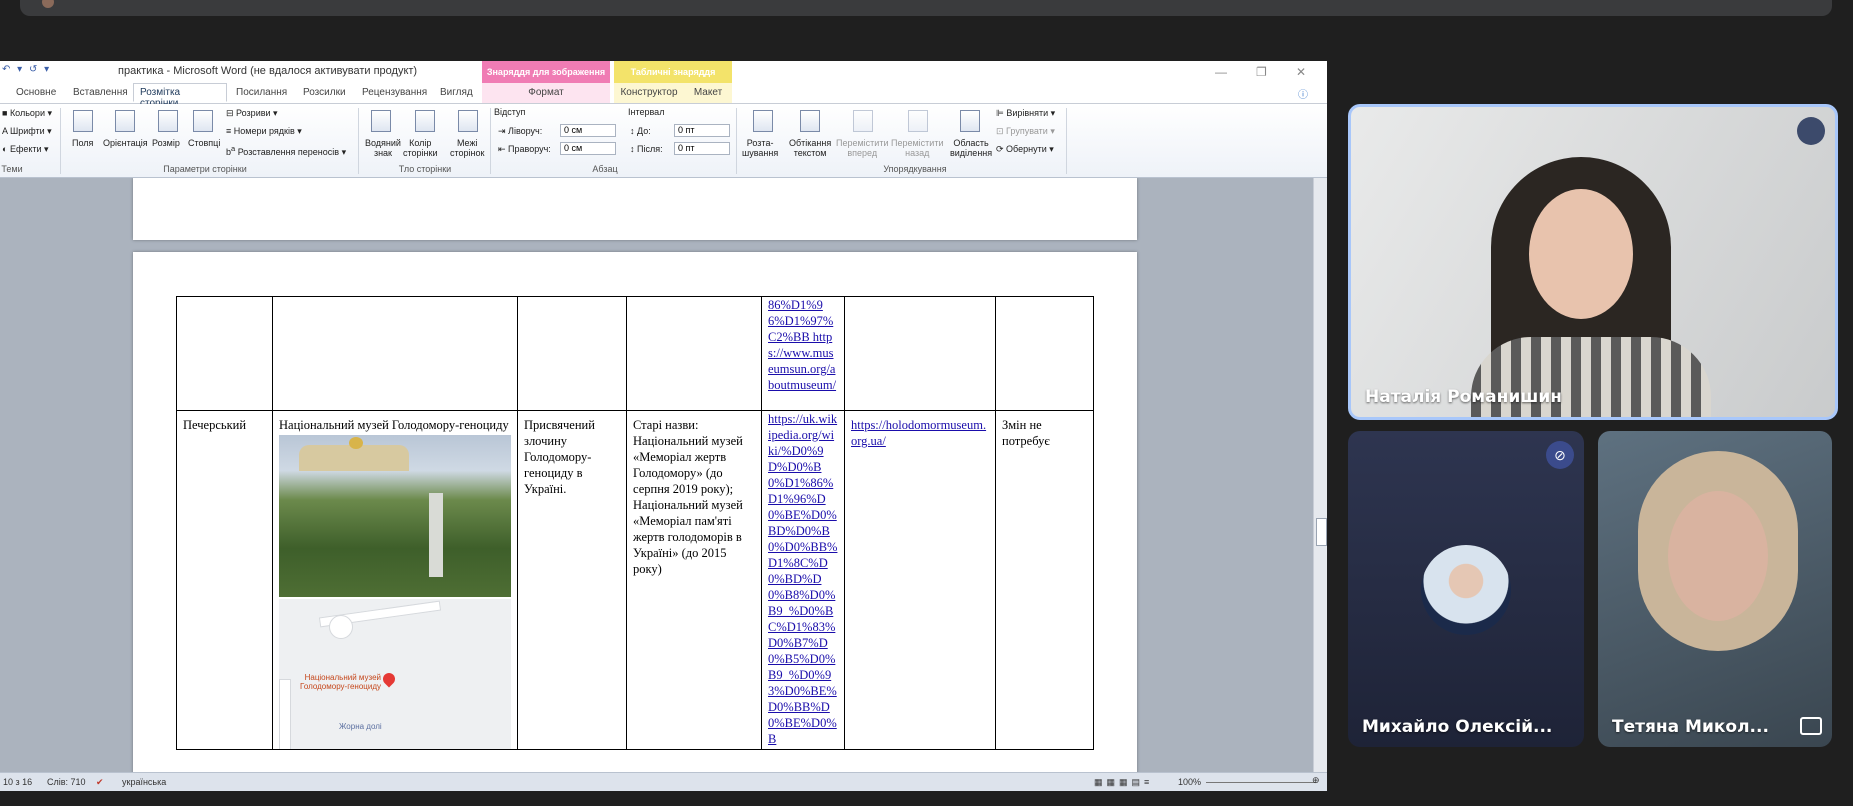  What do you see at coordinates (395, 516) in the screenshot?
I see `museum-photo` at bounding box center [395, 516].